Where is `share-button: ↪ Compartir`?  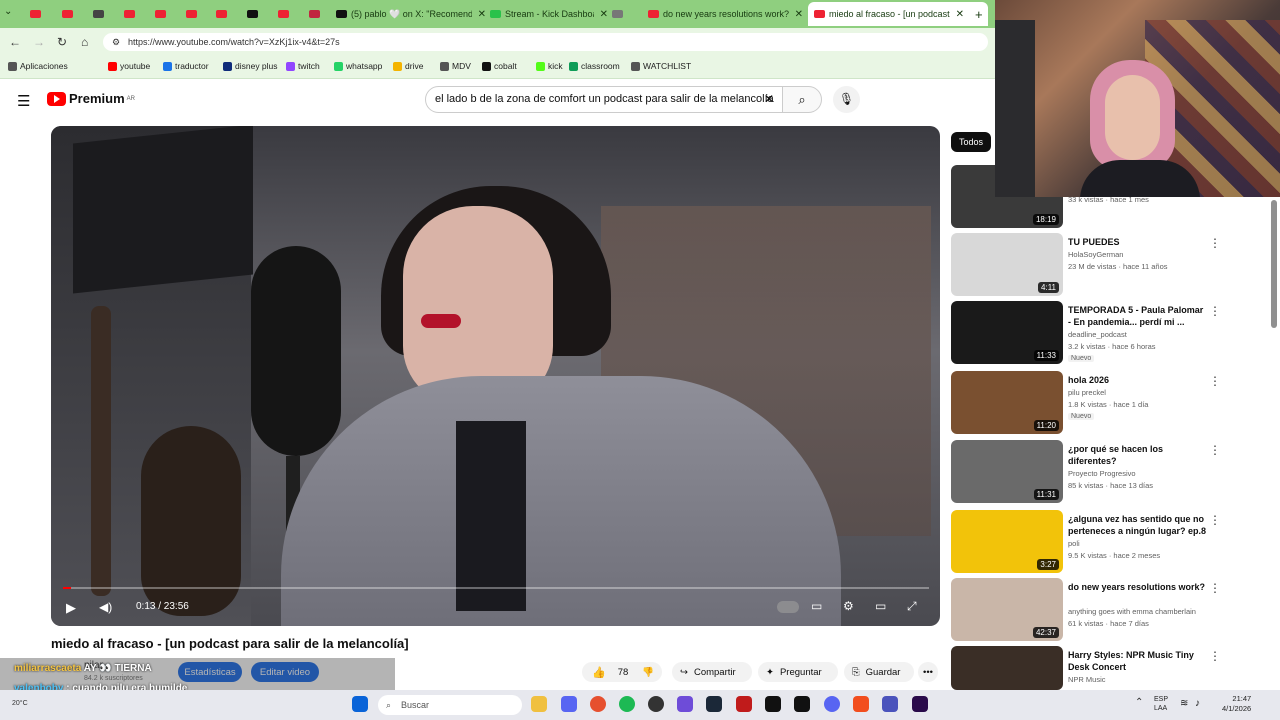 share-button: ↪ Compartir is located at coordinates (712, 672).